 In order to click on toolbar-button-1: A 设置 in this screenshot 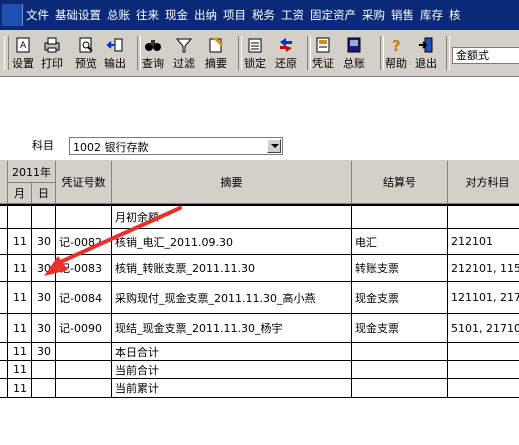, I will do `click(23, 53)`.